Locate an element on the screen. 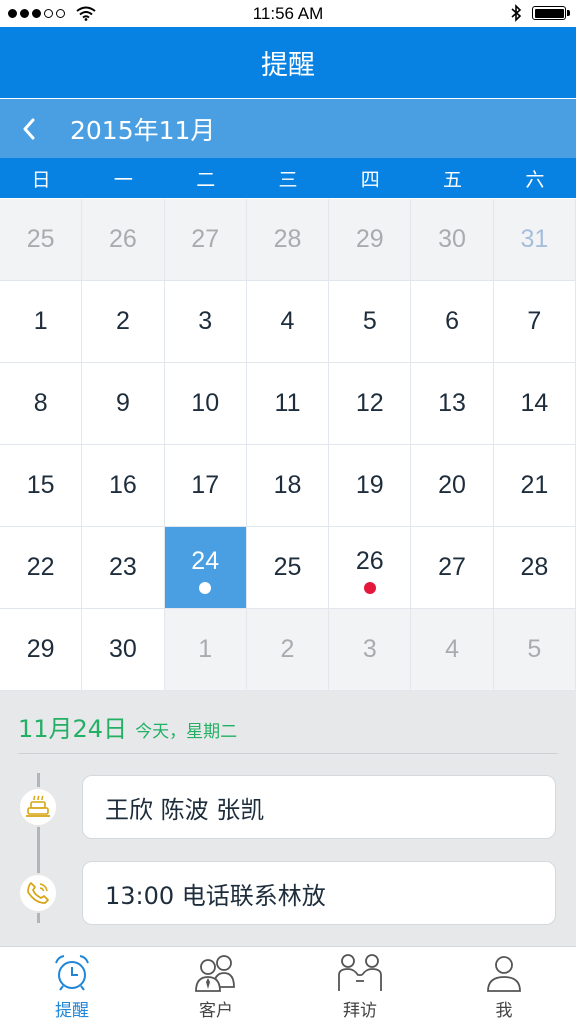 This screenshot has width=576, height=1024. calendar-day: 15 is located at coordinates (41, 486).